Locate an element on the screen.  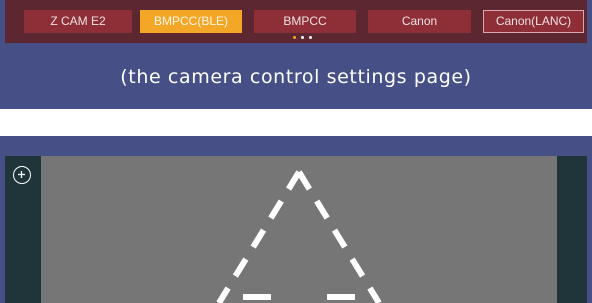
page-indicator is located at coordinates (305, 38).